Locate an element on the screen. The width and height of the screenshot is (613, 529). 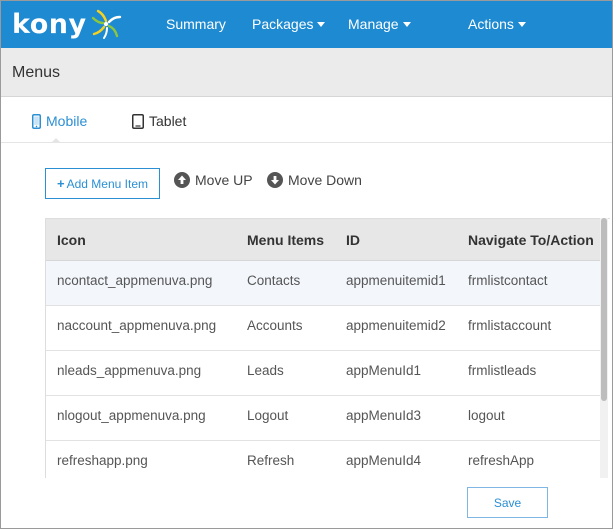
table-scrollbar-thumb is located at coordinates (604, 309).